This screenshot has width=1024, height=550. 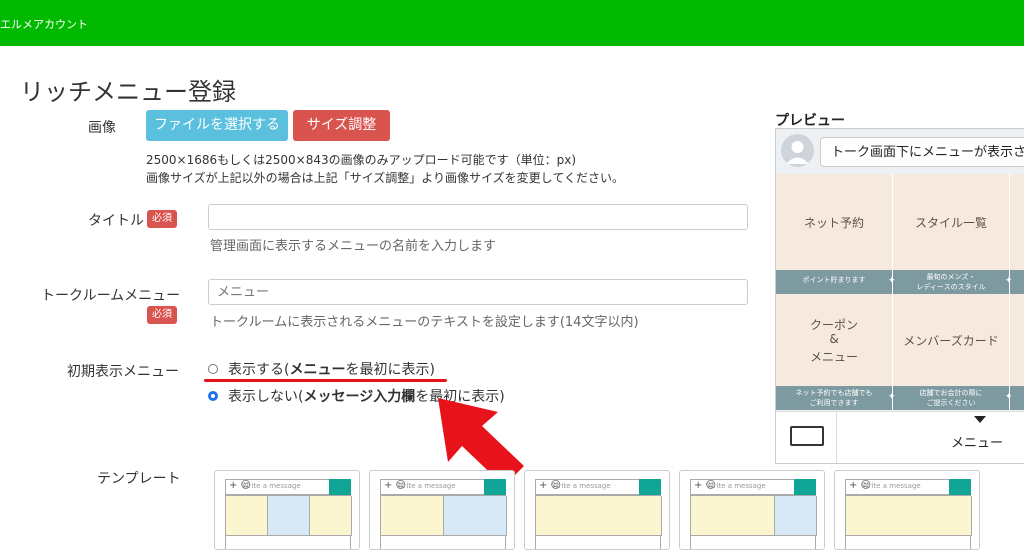 What do you see at coordinates (833, 357) in the screenshot?
I see `cell-title: メニュー` at bounding box center [833, 357].